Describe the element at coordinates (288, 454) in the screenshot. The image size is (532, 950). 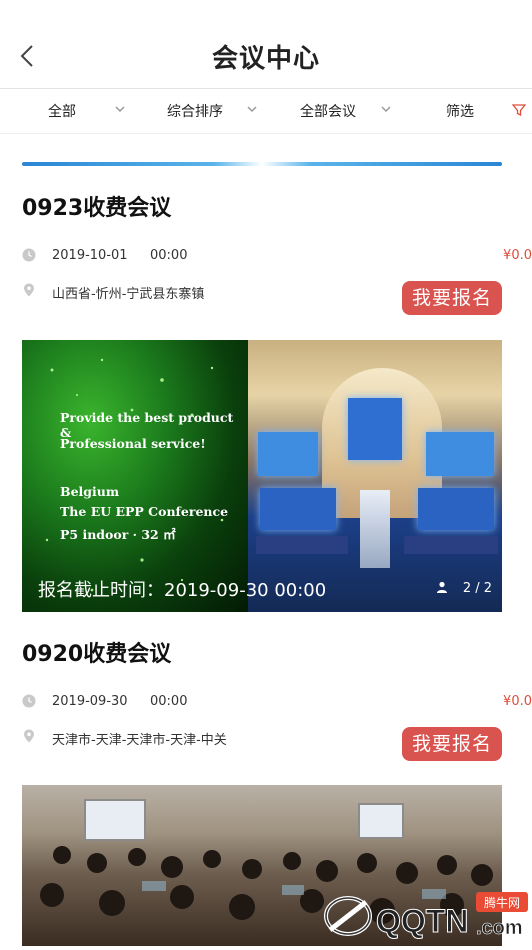
I see `side-screen-left` at that location.